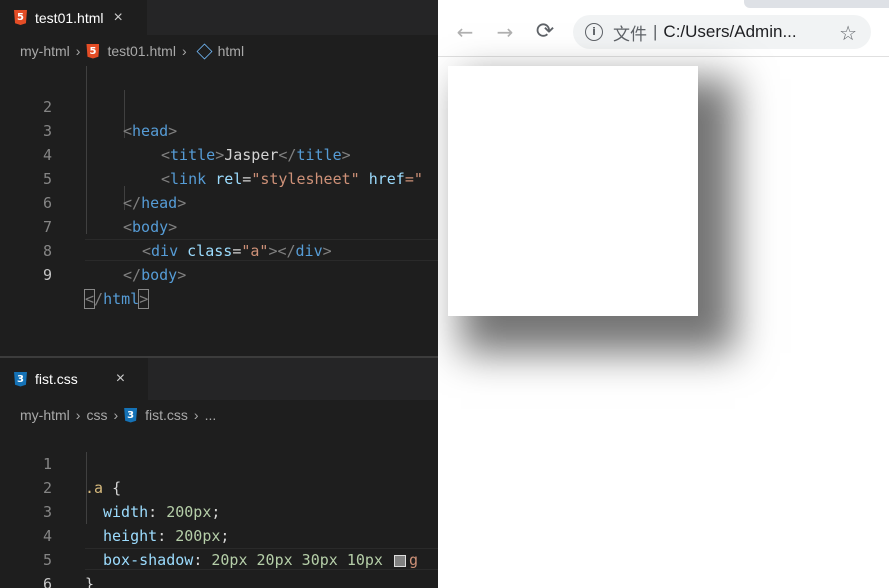  I want to click on code-line: 6, so click(219, 568).